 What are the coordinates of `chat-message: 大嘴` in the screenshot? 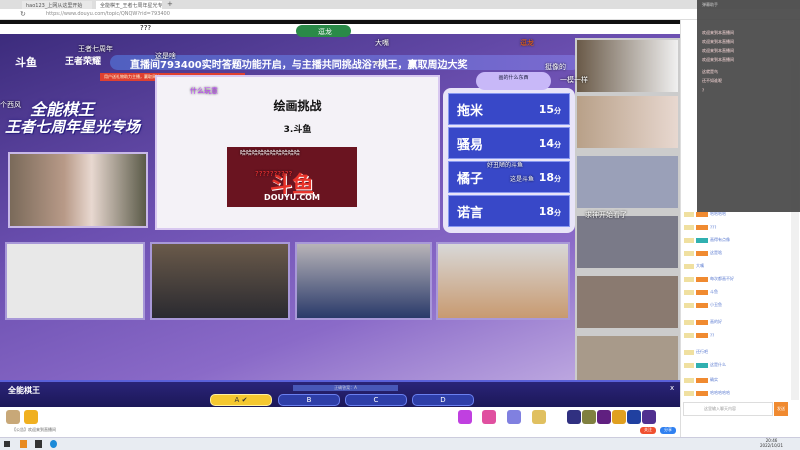 It's located at (734, 266).